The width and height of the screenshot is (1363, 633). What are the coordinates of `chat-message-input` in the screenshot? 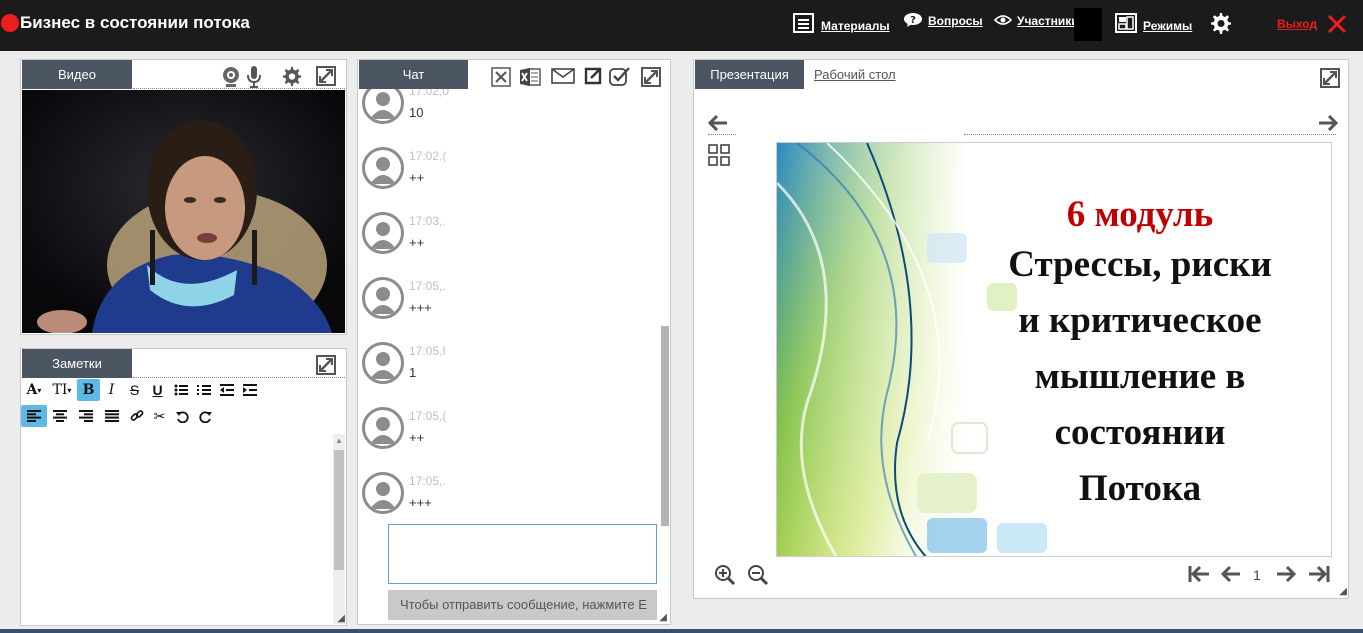 It's located at (522, 554).